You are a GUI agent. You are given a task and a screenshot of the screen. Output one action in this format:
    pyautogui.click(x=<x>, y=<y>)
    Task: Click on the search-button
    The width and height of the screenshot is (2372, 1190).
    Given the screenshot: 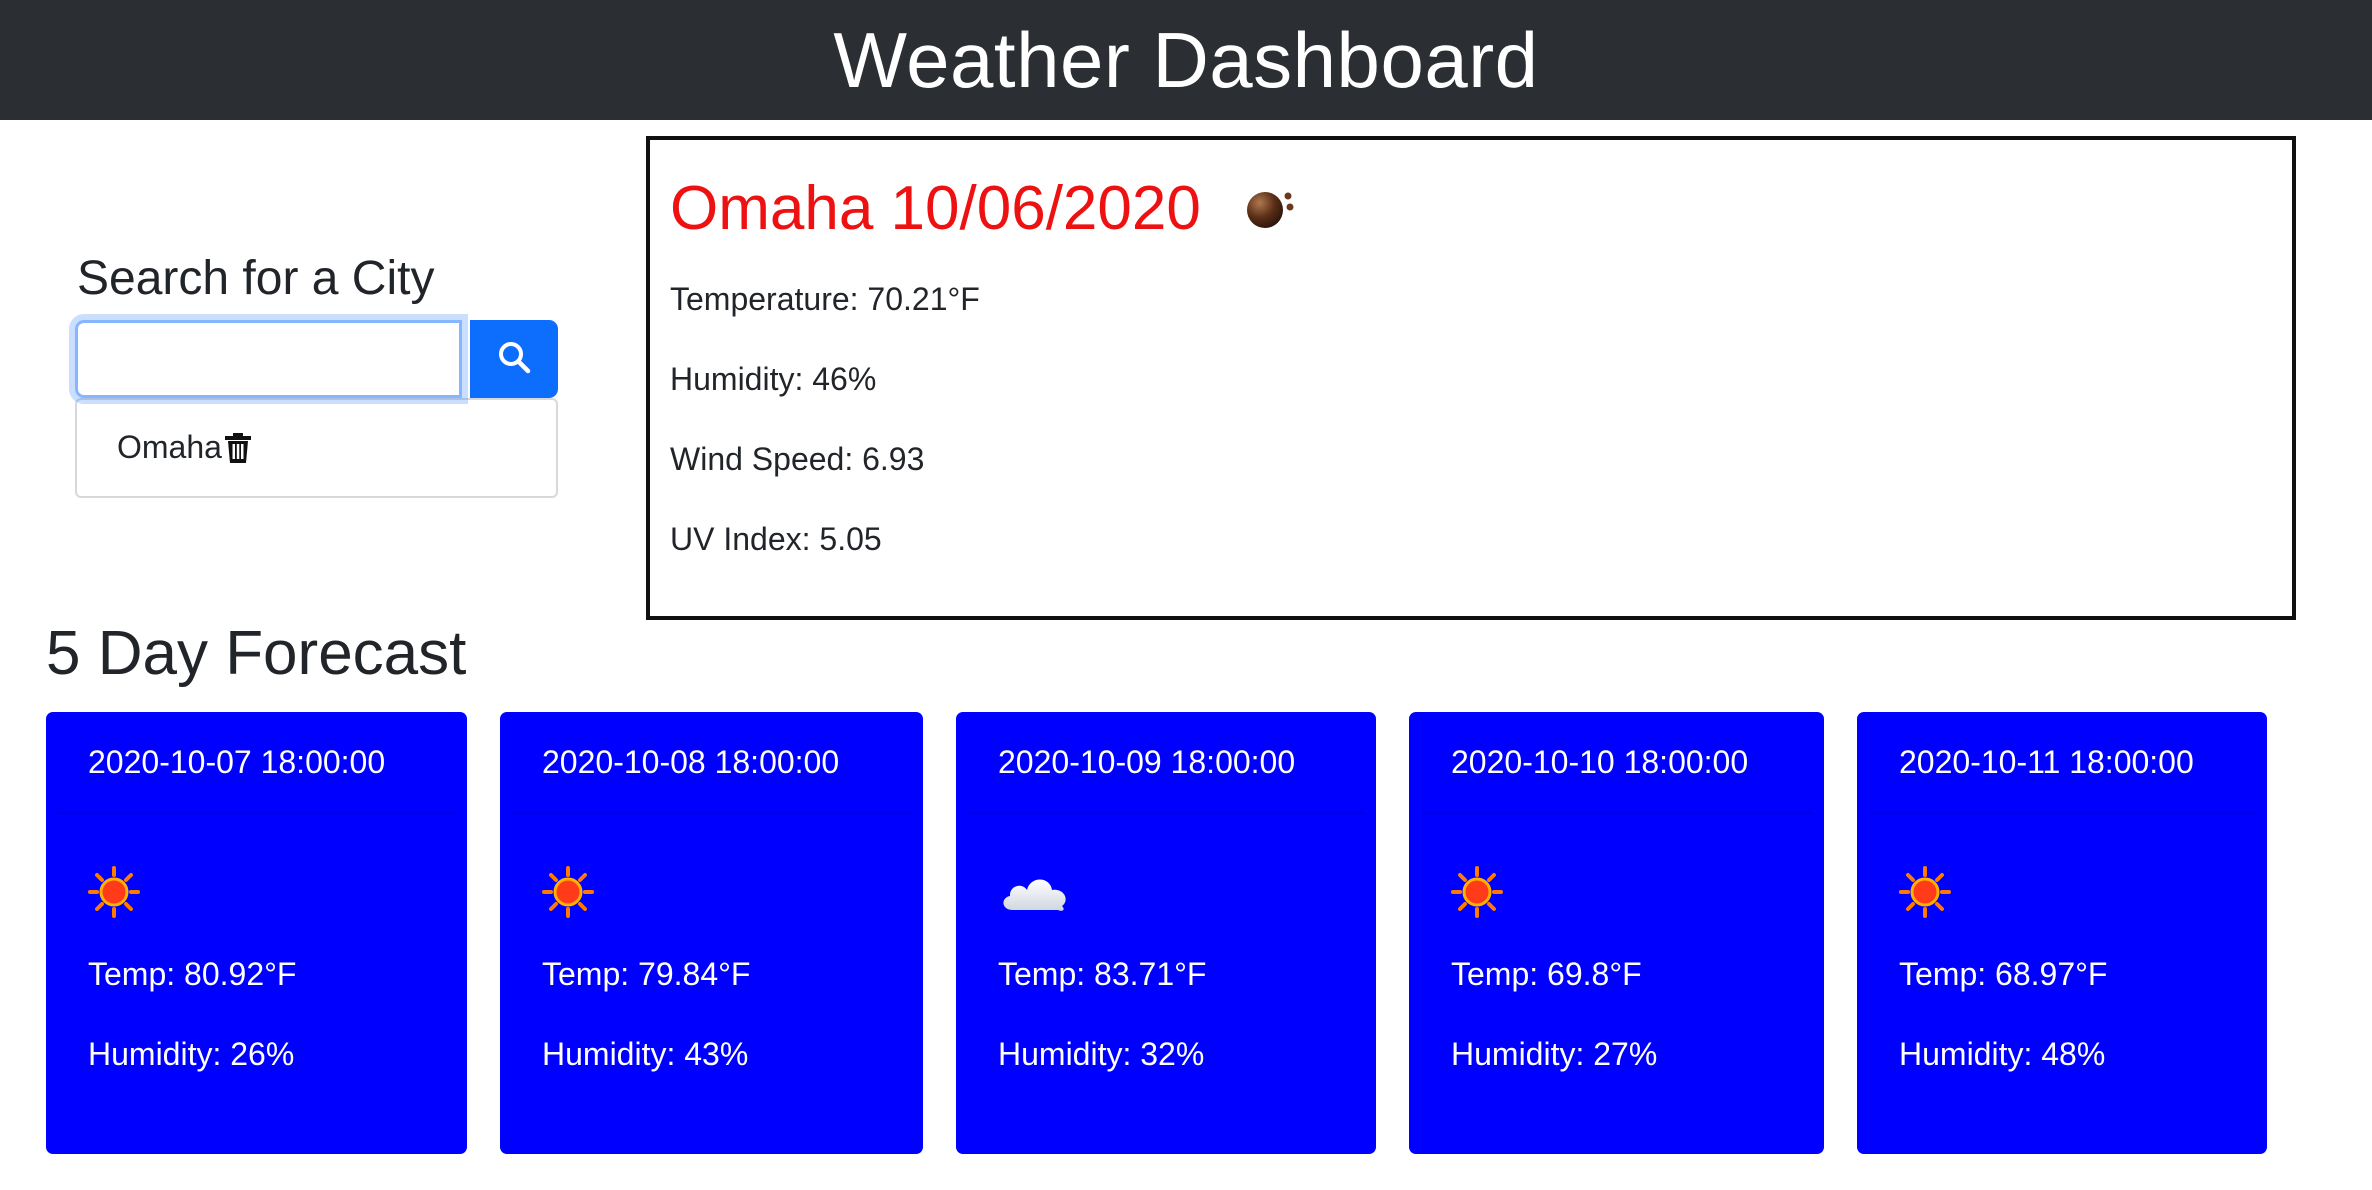 What is the action you would take?
    pyautogui.click(x=514, y=358)
    